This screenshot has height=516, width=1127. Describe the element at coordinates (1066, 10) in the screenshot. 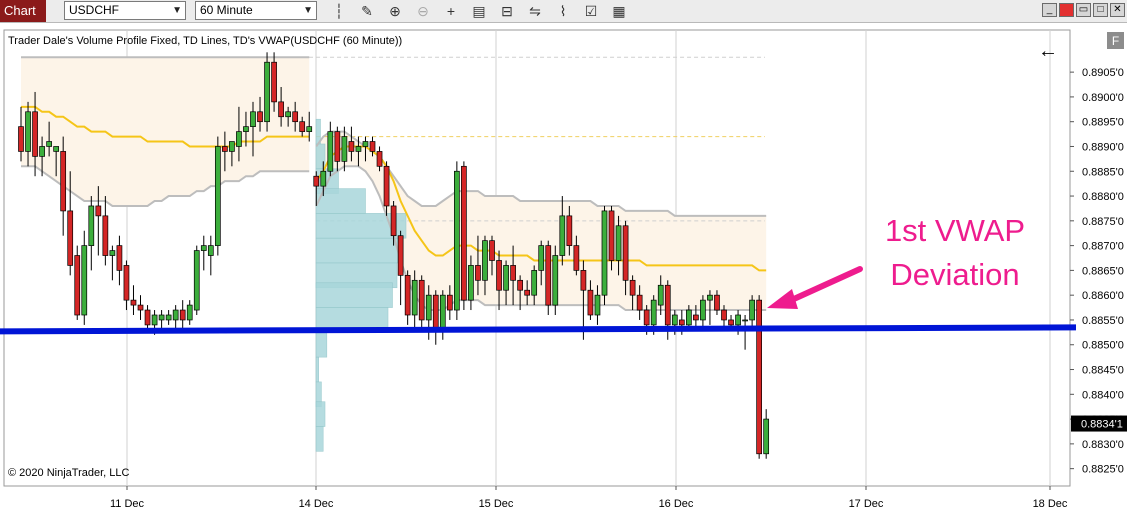

I see `restore-button` at that location.